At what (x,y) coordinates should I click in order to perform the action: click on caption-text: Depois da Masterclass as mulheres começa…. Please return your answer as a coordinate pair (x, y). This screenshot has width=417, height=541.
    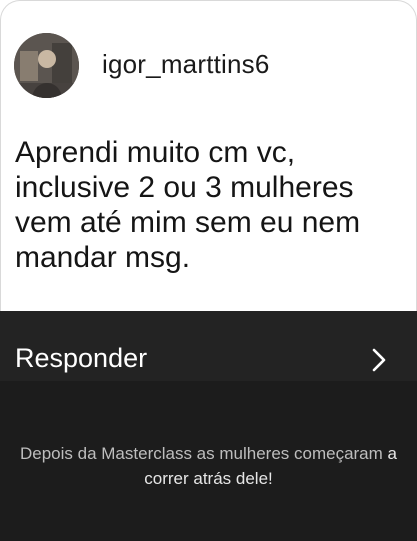
    Looking at the image, I should click on (208, 466).